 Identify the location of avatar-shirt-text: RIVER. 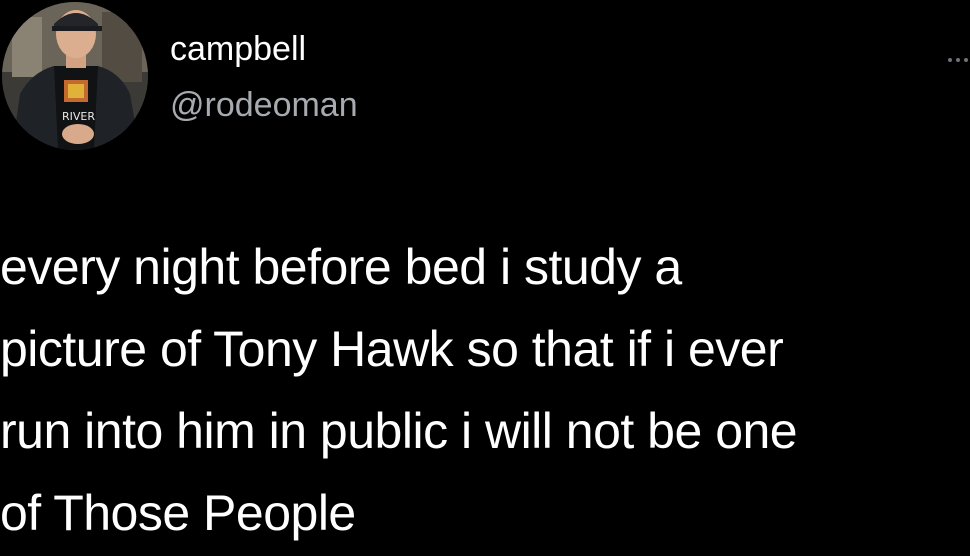
(78, 116).